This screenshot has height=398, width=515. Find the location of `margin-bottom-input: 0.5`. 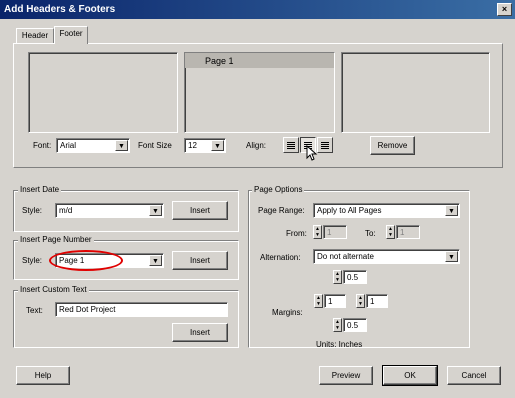

margin-bottom-input: 0.5 is located at coordinates (355, 325).